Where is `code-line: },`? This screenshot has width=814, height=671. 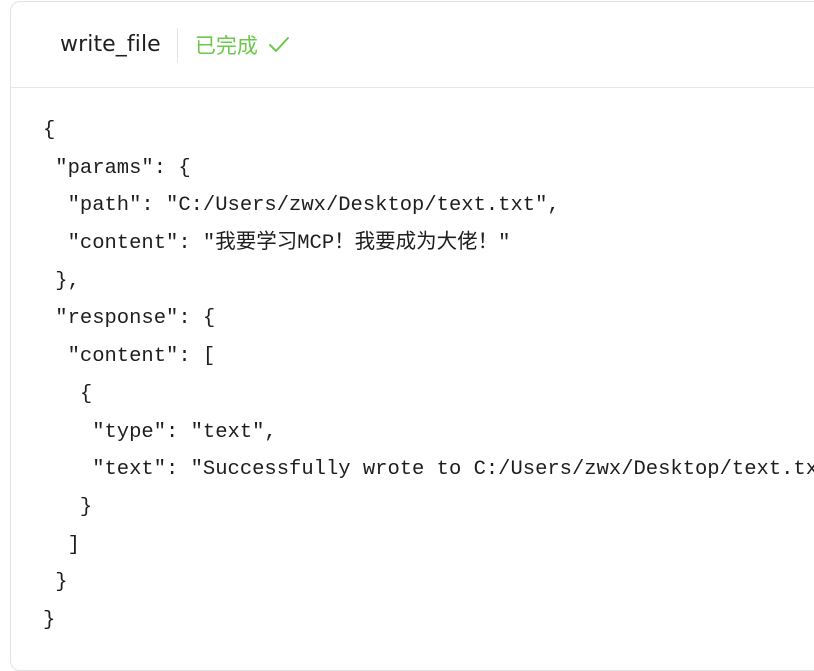 code-line: }, is located at coordinates (61, 281).